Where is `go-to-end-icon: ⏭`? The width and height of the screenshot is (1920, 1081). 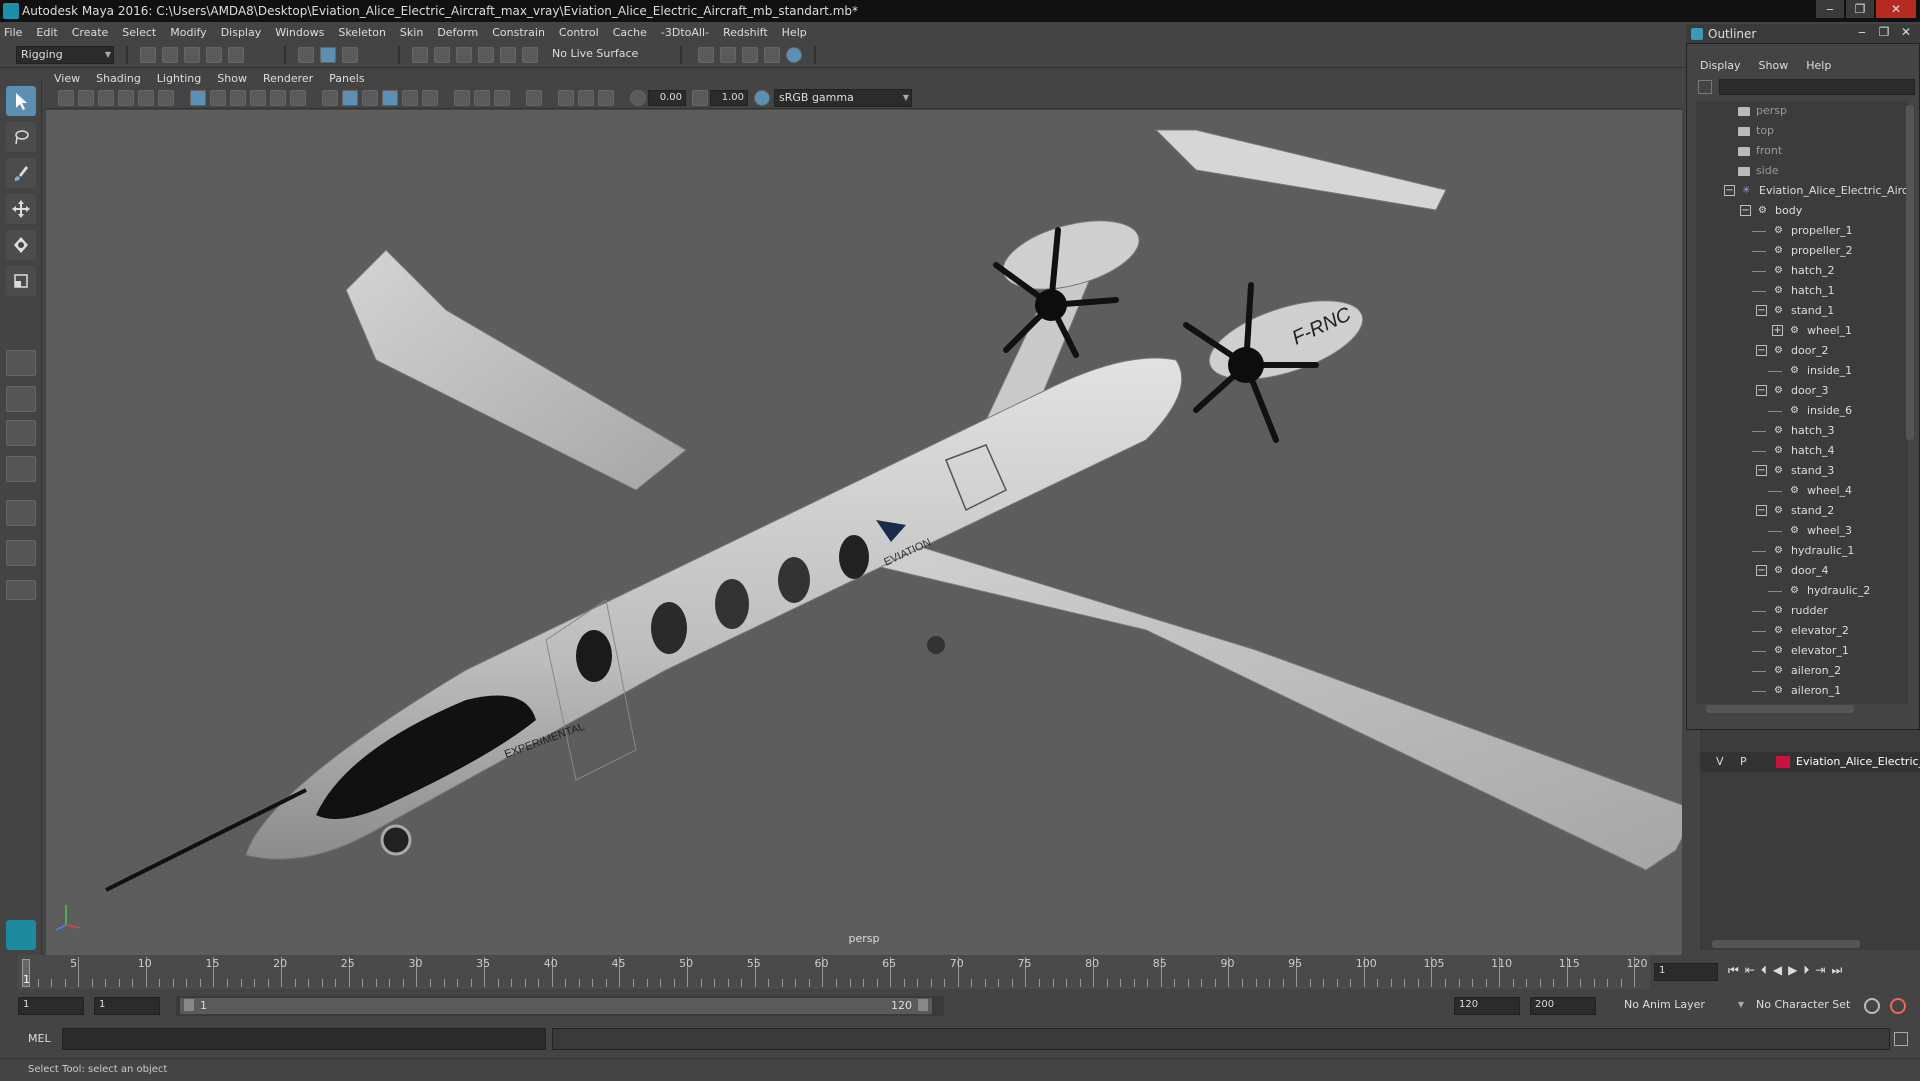
go-to-end-icon: ⏭ is located at coordinates (1836, 970).